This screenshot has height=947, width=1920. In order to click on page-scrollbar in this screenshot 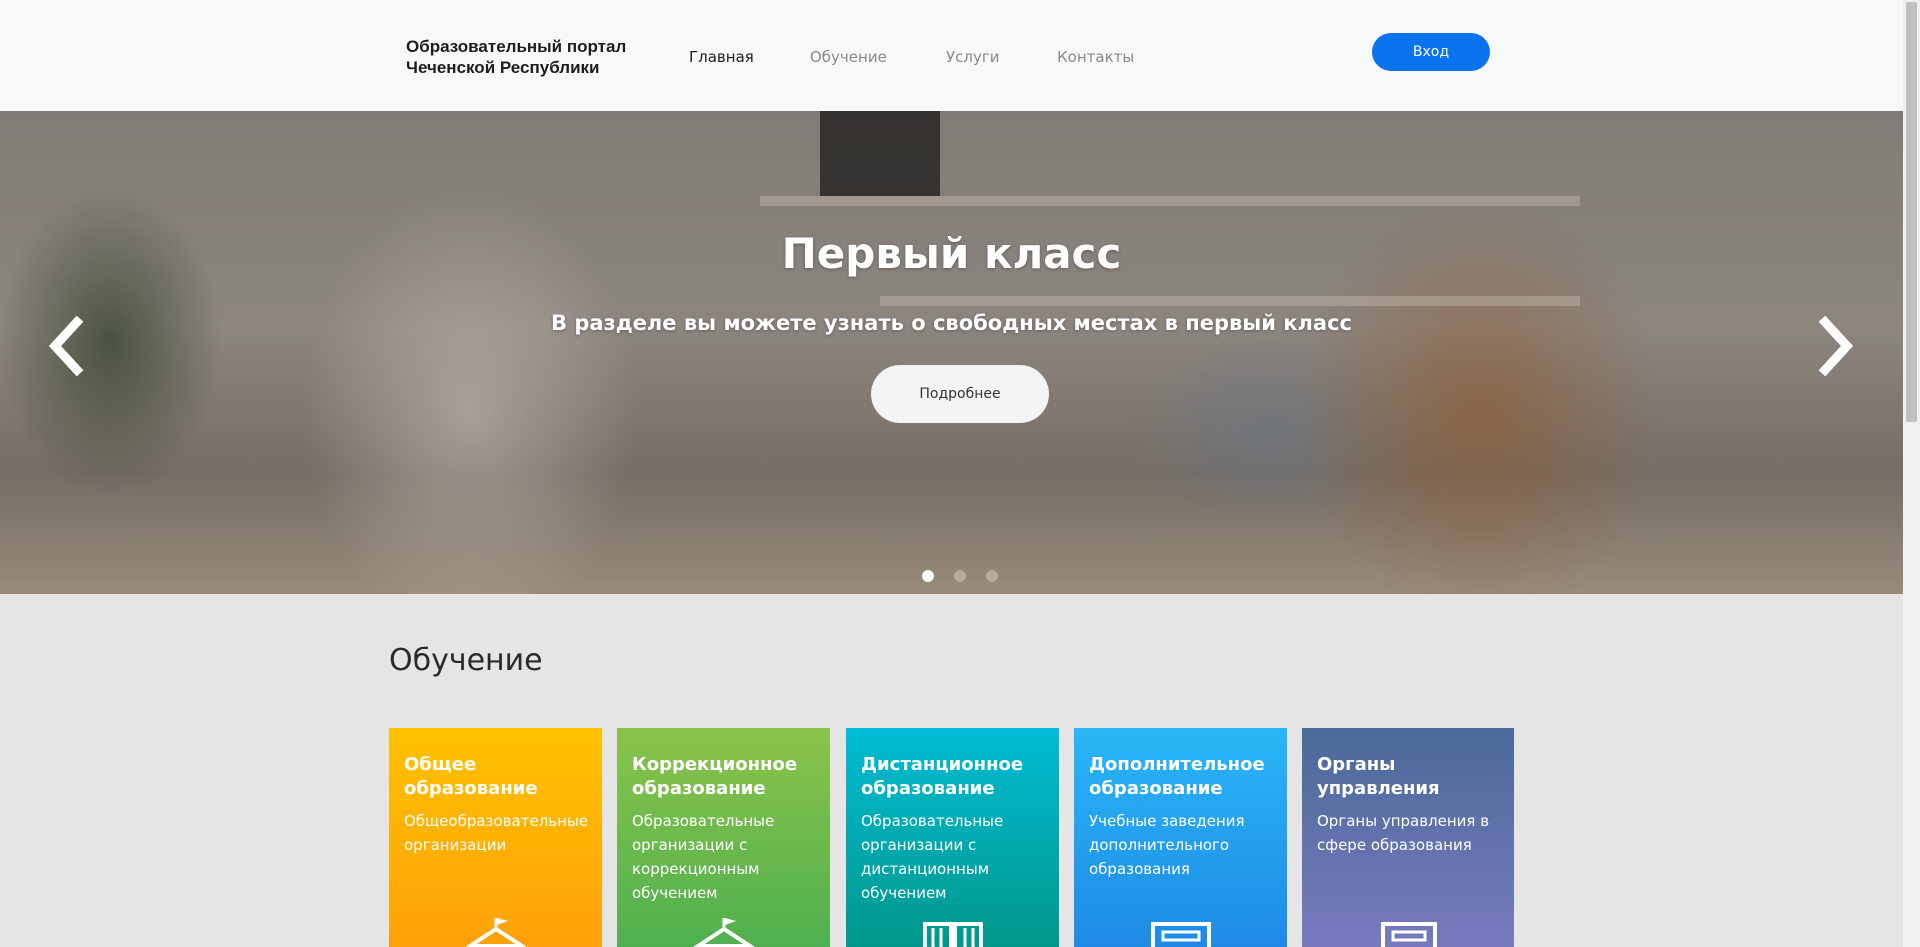, I will do `click(1911, 473)`.